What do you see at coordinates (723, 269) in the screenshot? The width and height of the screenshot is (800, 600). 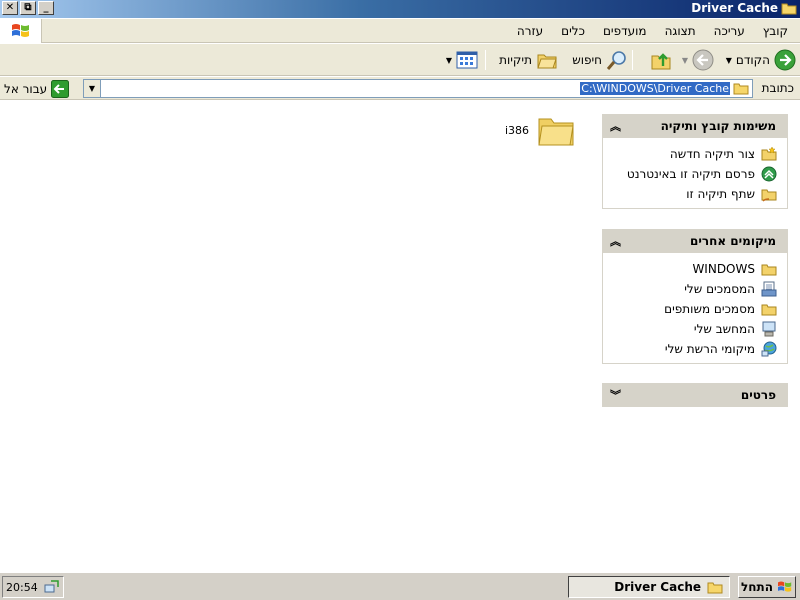 I see `place-label: WINDOWS` at bounding box center [723, 269].